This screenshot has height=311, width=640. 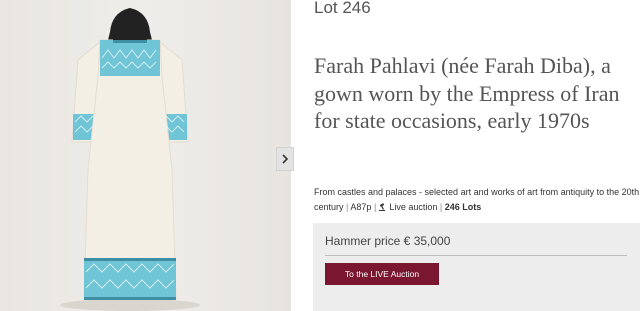 I want to click on gavel-icon, so click(x=381, y=207).